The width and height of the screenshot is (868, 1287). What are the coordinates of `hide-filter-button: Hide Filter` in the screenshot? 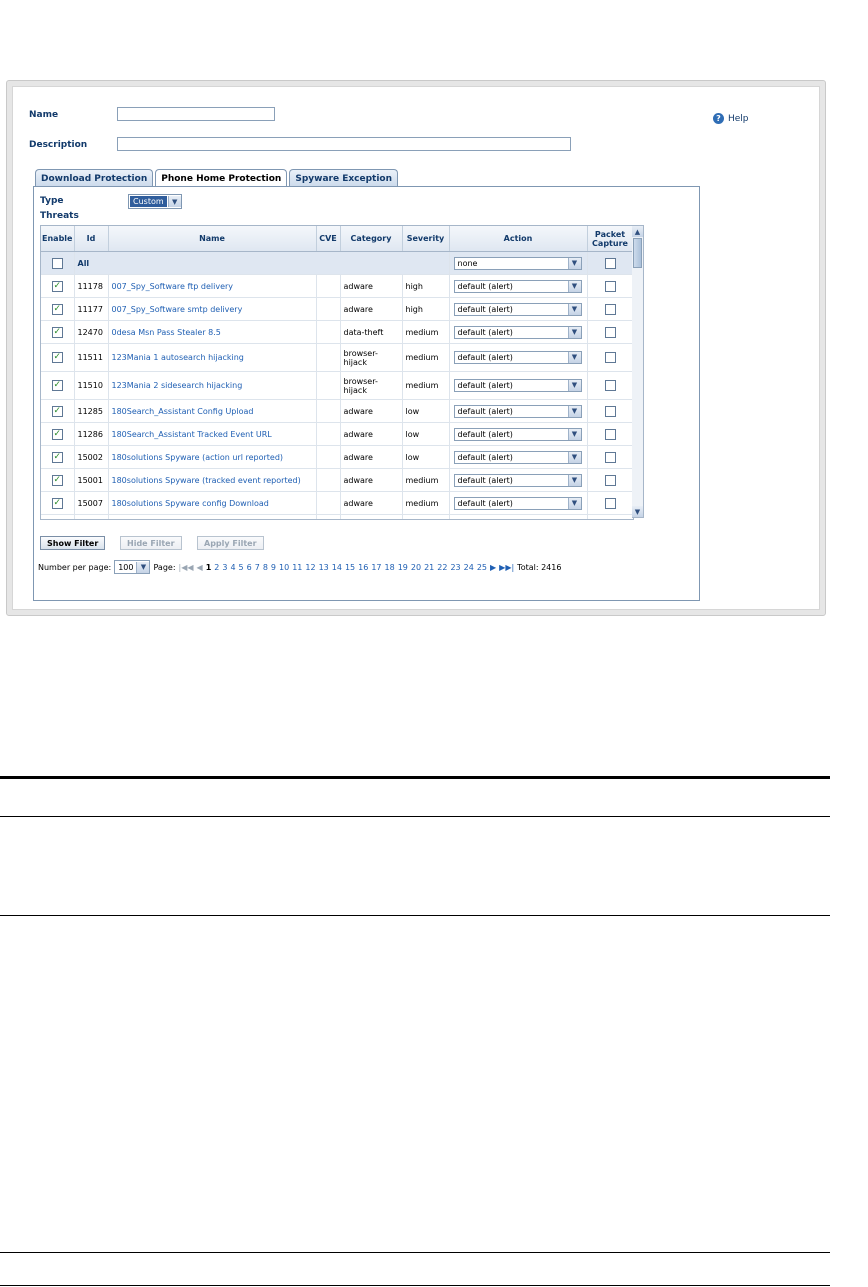 It's located at (151, 543).